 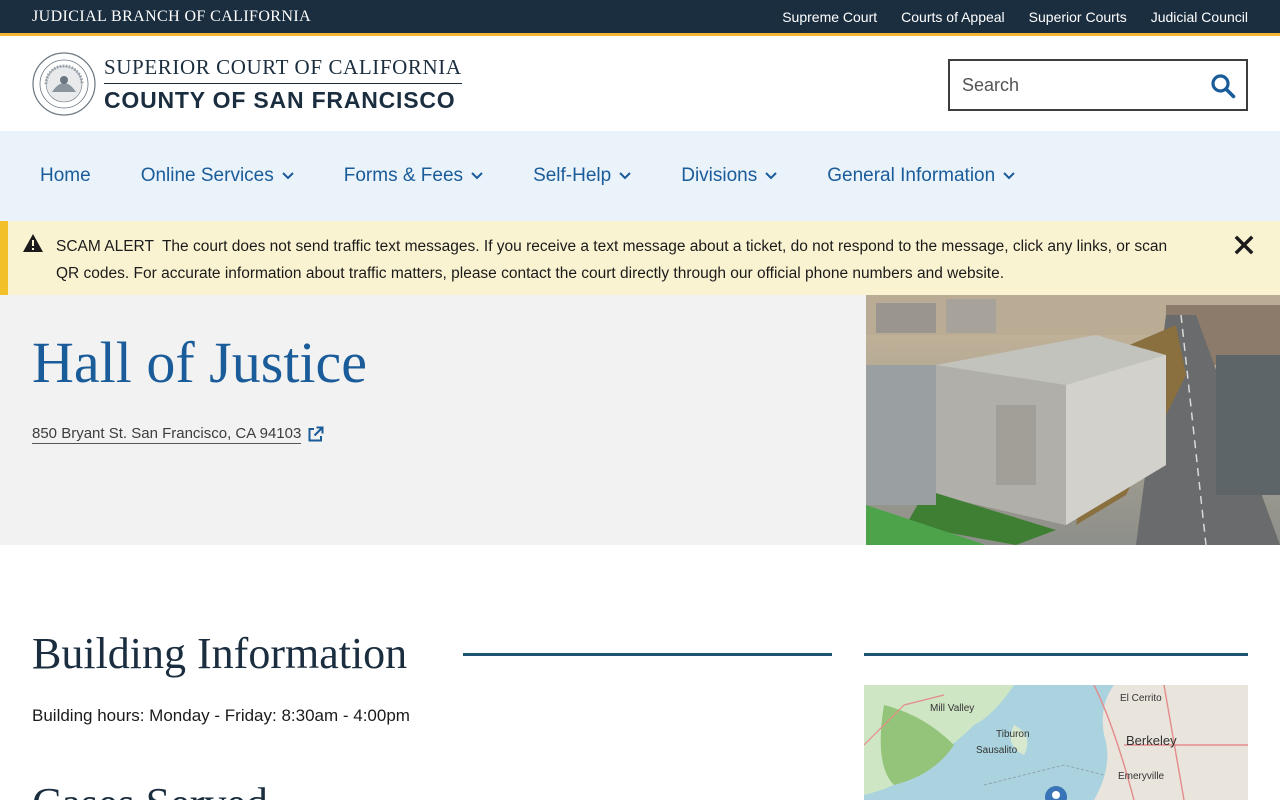 What do you see at coordinates (64, 84) in the screenshot?
I see `court-seal-icon` at bounding box center [64, 84].